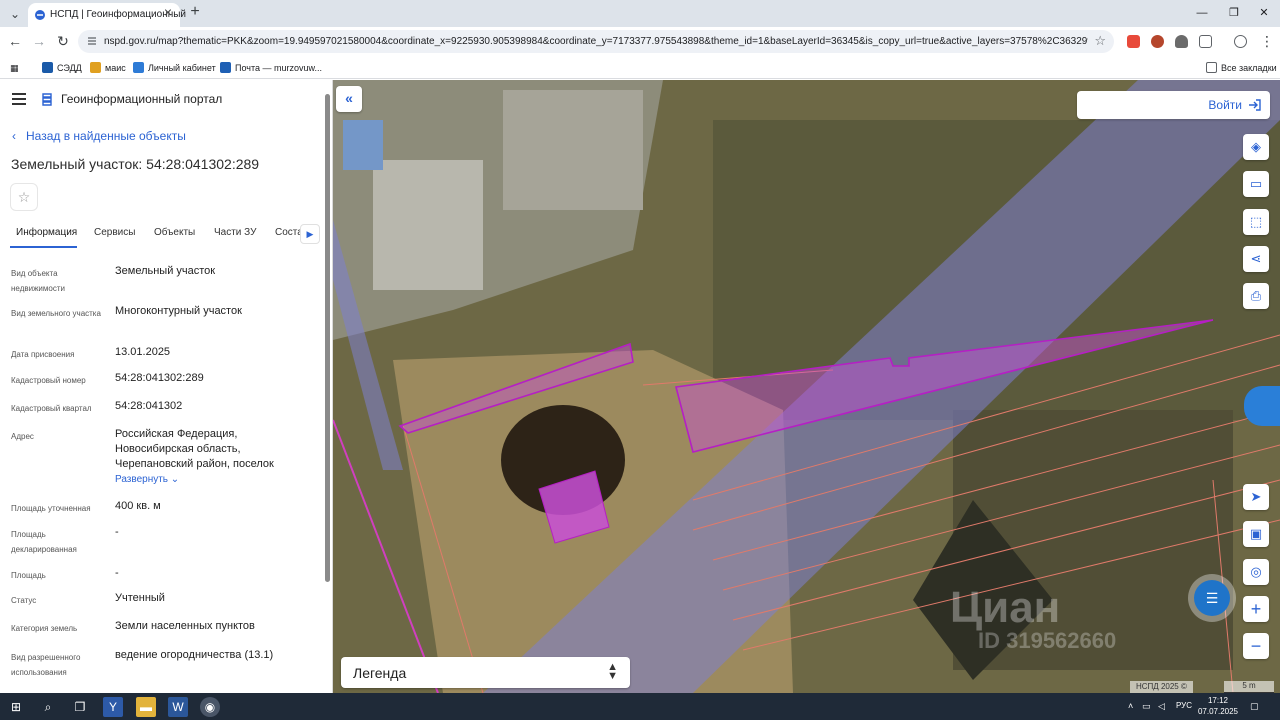 The width and height of the screenshot is (1280, 720). Describe the element at coordinates (1241, 68) in the screenshot. I see `all-bookmarks: Все закладки` at that location.